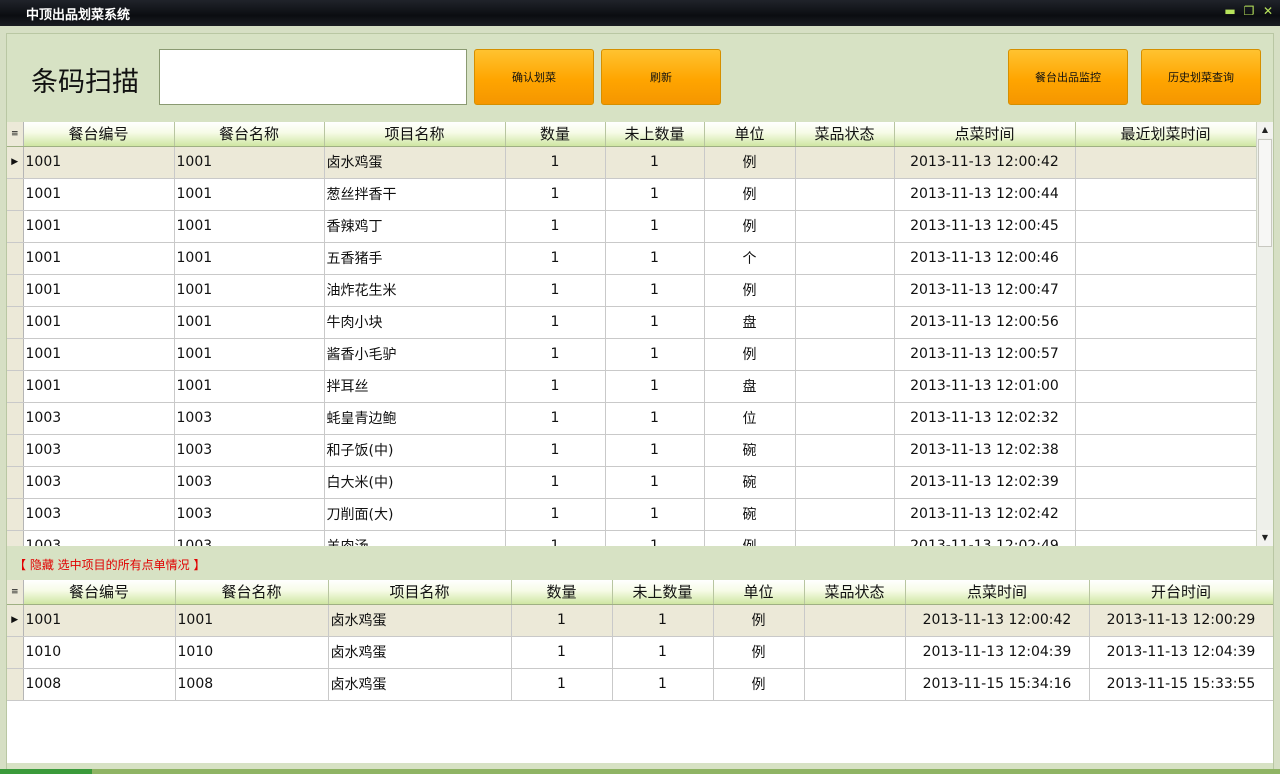 The width and height of the screenshot is (1280, 774). Describe the element at coordinates (46, 771) in the screenshot. I see `start-button` at that location.